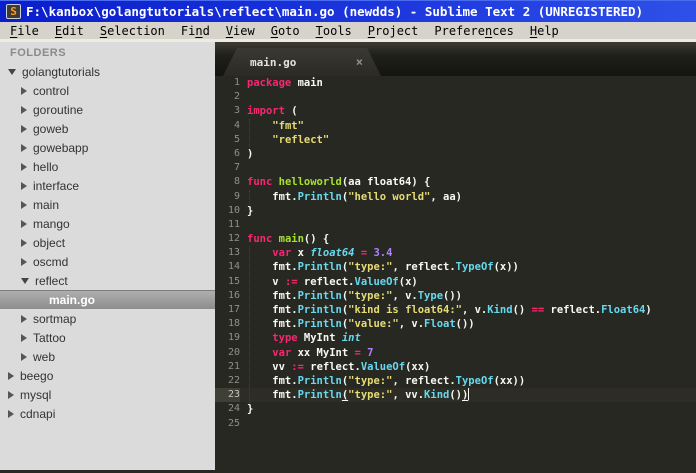  I want to click on code-line-16: 16 fmt.Println("type:", v.Type()), so click(455, 296).